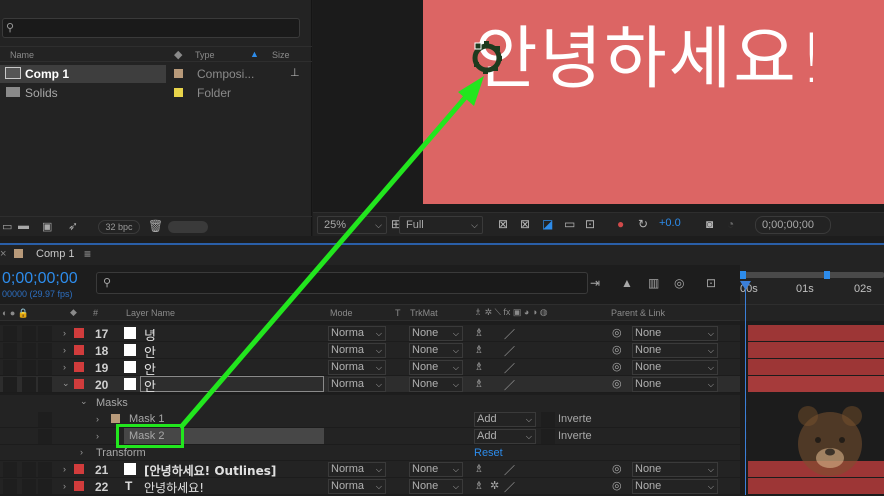 The height and width of the screenshot is (496, 884). Describe the element at coordinates (638, 313) in the screenshot. I see `column-parent: Parent & Link` at that location.